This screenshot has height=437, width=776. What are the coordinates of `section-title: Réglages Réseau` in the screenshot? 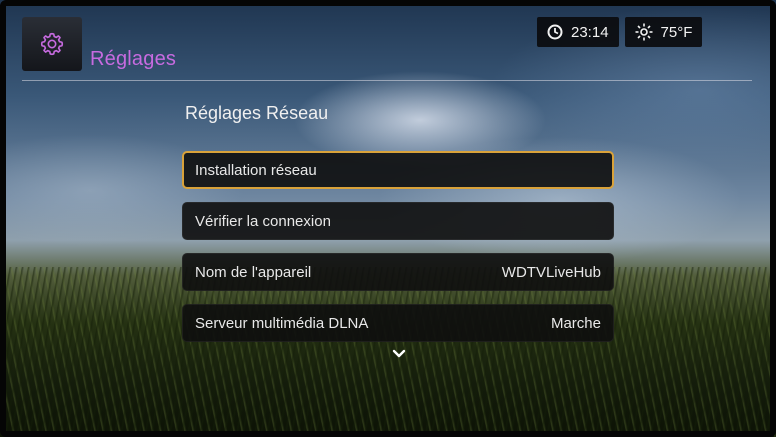 It's located at (257, 113).